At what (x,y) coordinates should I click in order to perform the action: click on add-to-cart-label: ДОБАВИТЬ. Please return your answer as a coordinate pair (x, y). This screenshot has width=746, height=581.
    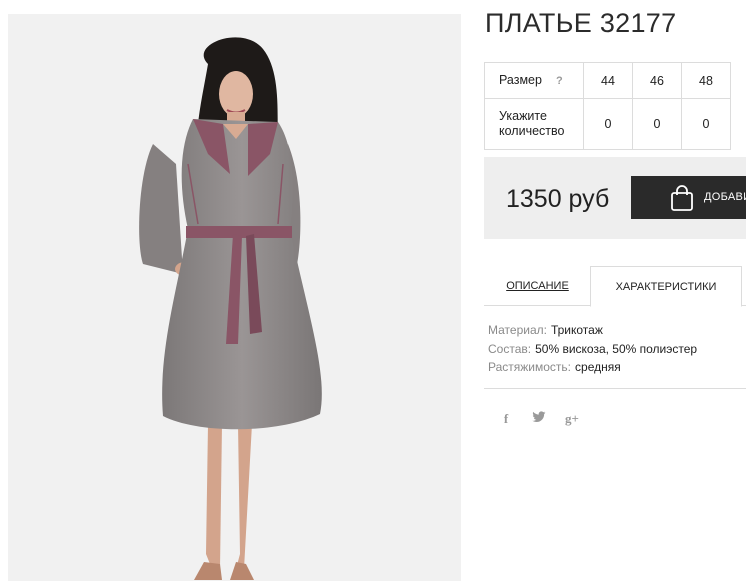
    Looking at the image, I should click on (725, 197).